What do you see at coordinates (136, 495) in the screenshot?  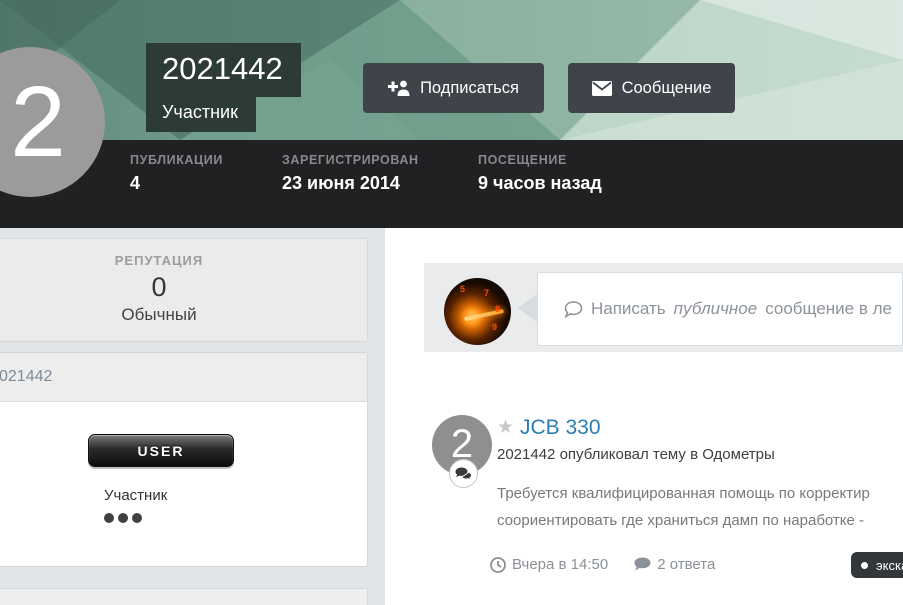 I see `rank-row-value: Участник` at bounding box center [136, 495].